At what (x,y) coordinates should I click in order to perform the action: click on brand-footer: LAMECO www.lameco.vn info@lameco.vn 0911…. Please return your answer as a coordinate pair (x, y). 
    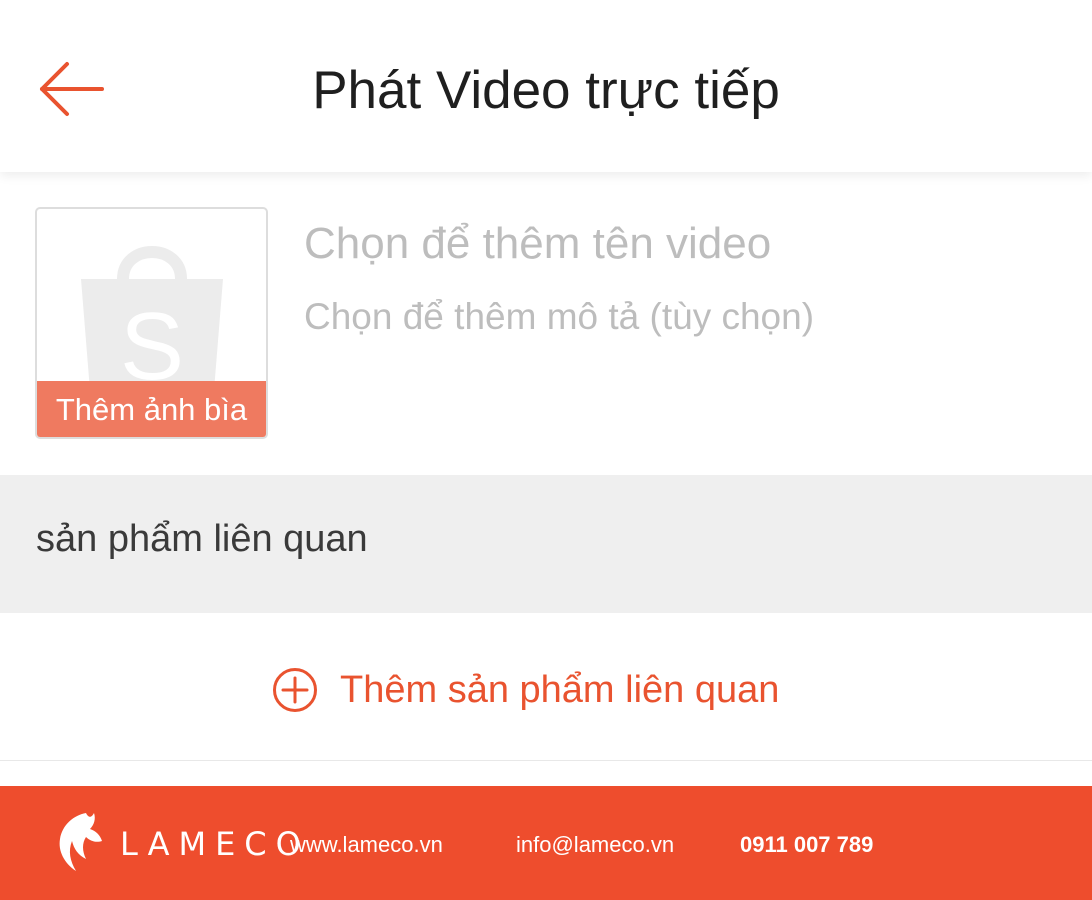
    Looking at the image, I should click on (546, 843).